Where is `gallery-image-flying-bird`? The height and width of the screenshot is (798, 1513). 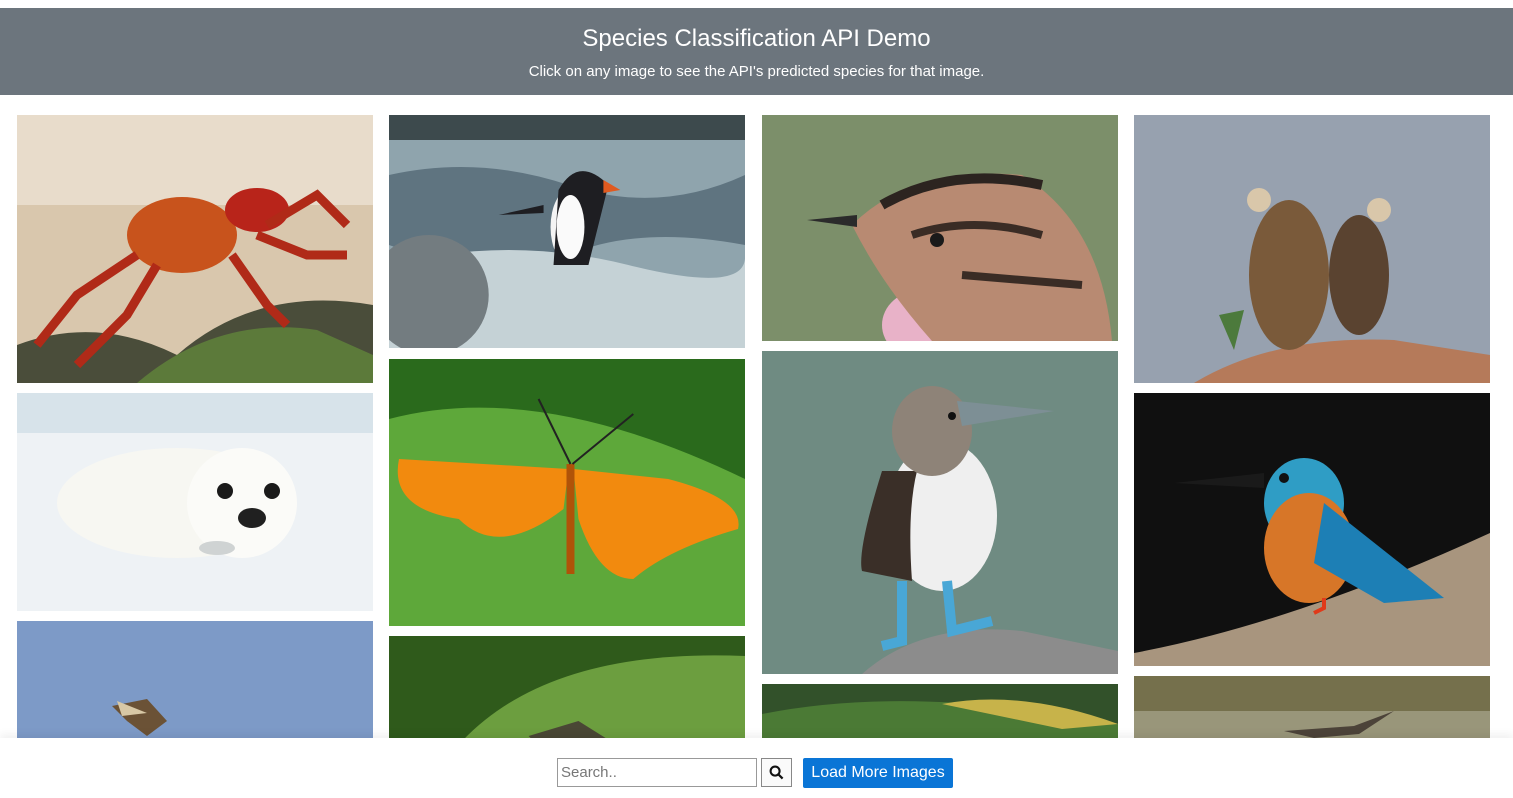
gallery-image-flying-bird is located at coordinates (1312, 708).